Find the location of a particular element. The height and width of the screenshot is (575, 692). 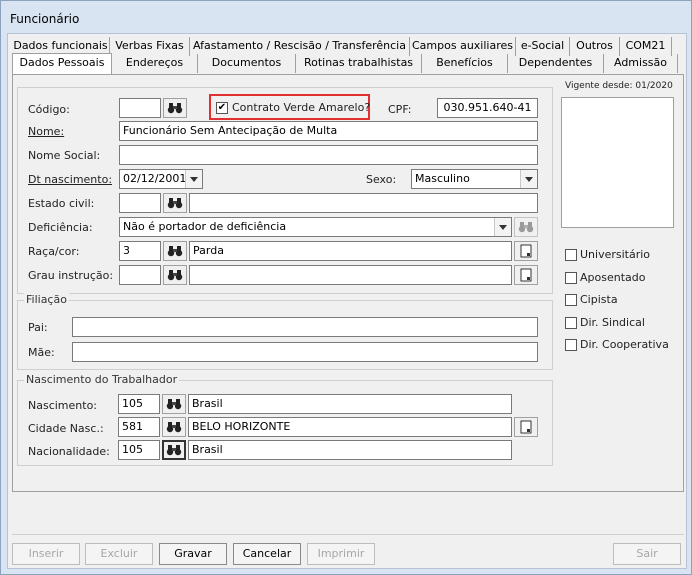

deficiencia-dropdown-button is located at coordinates (502, 227).